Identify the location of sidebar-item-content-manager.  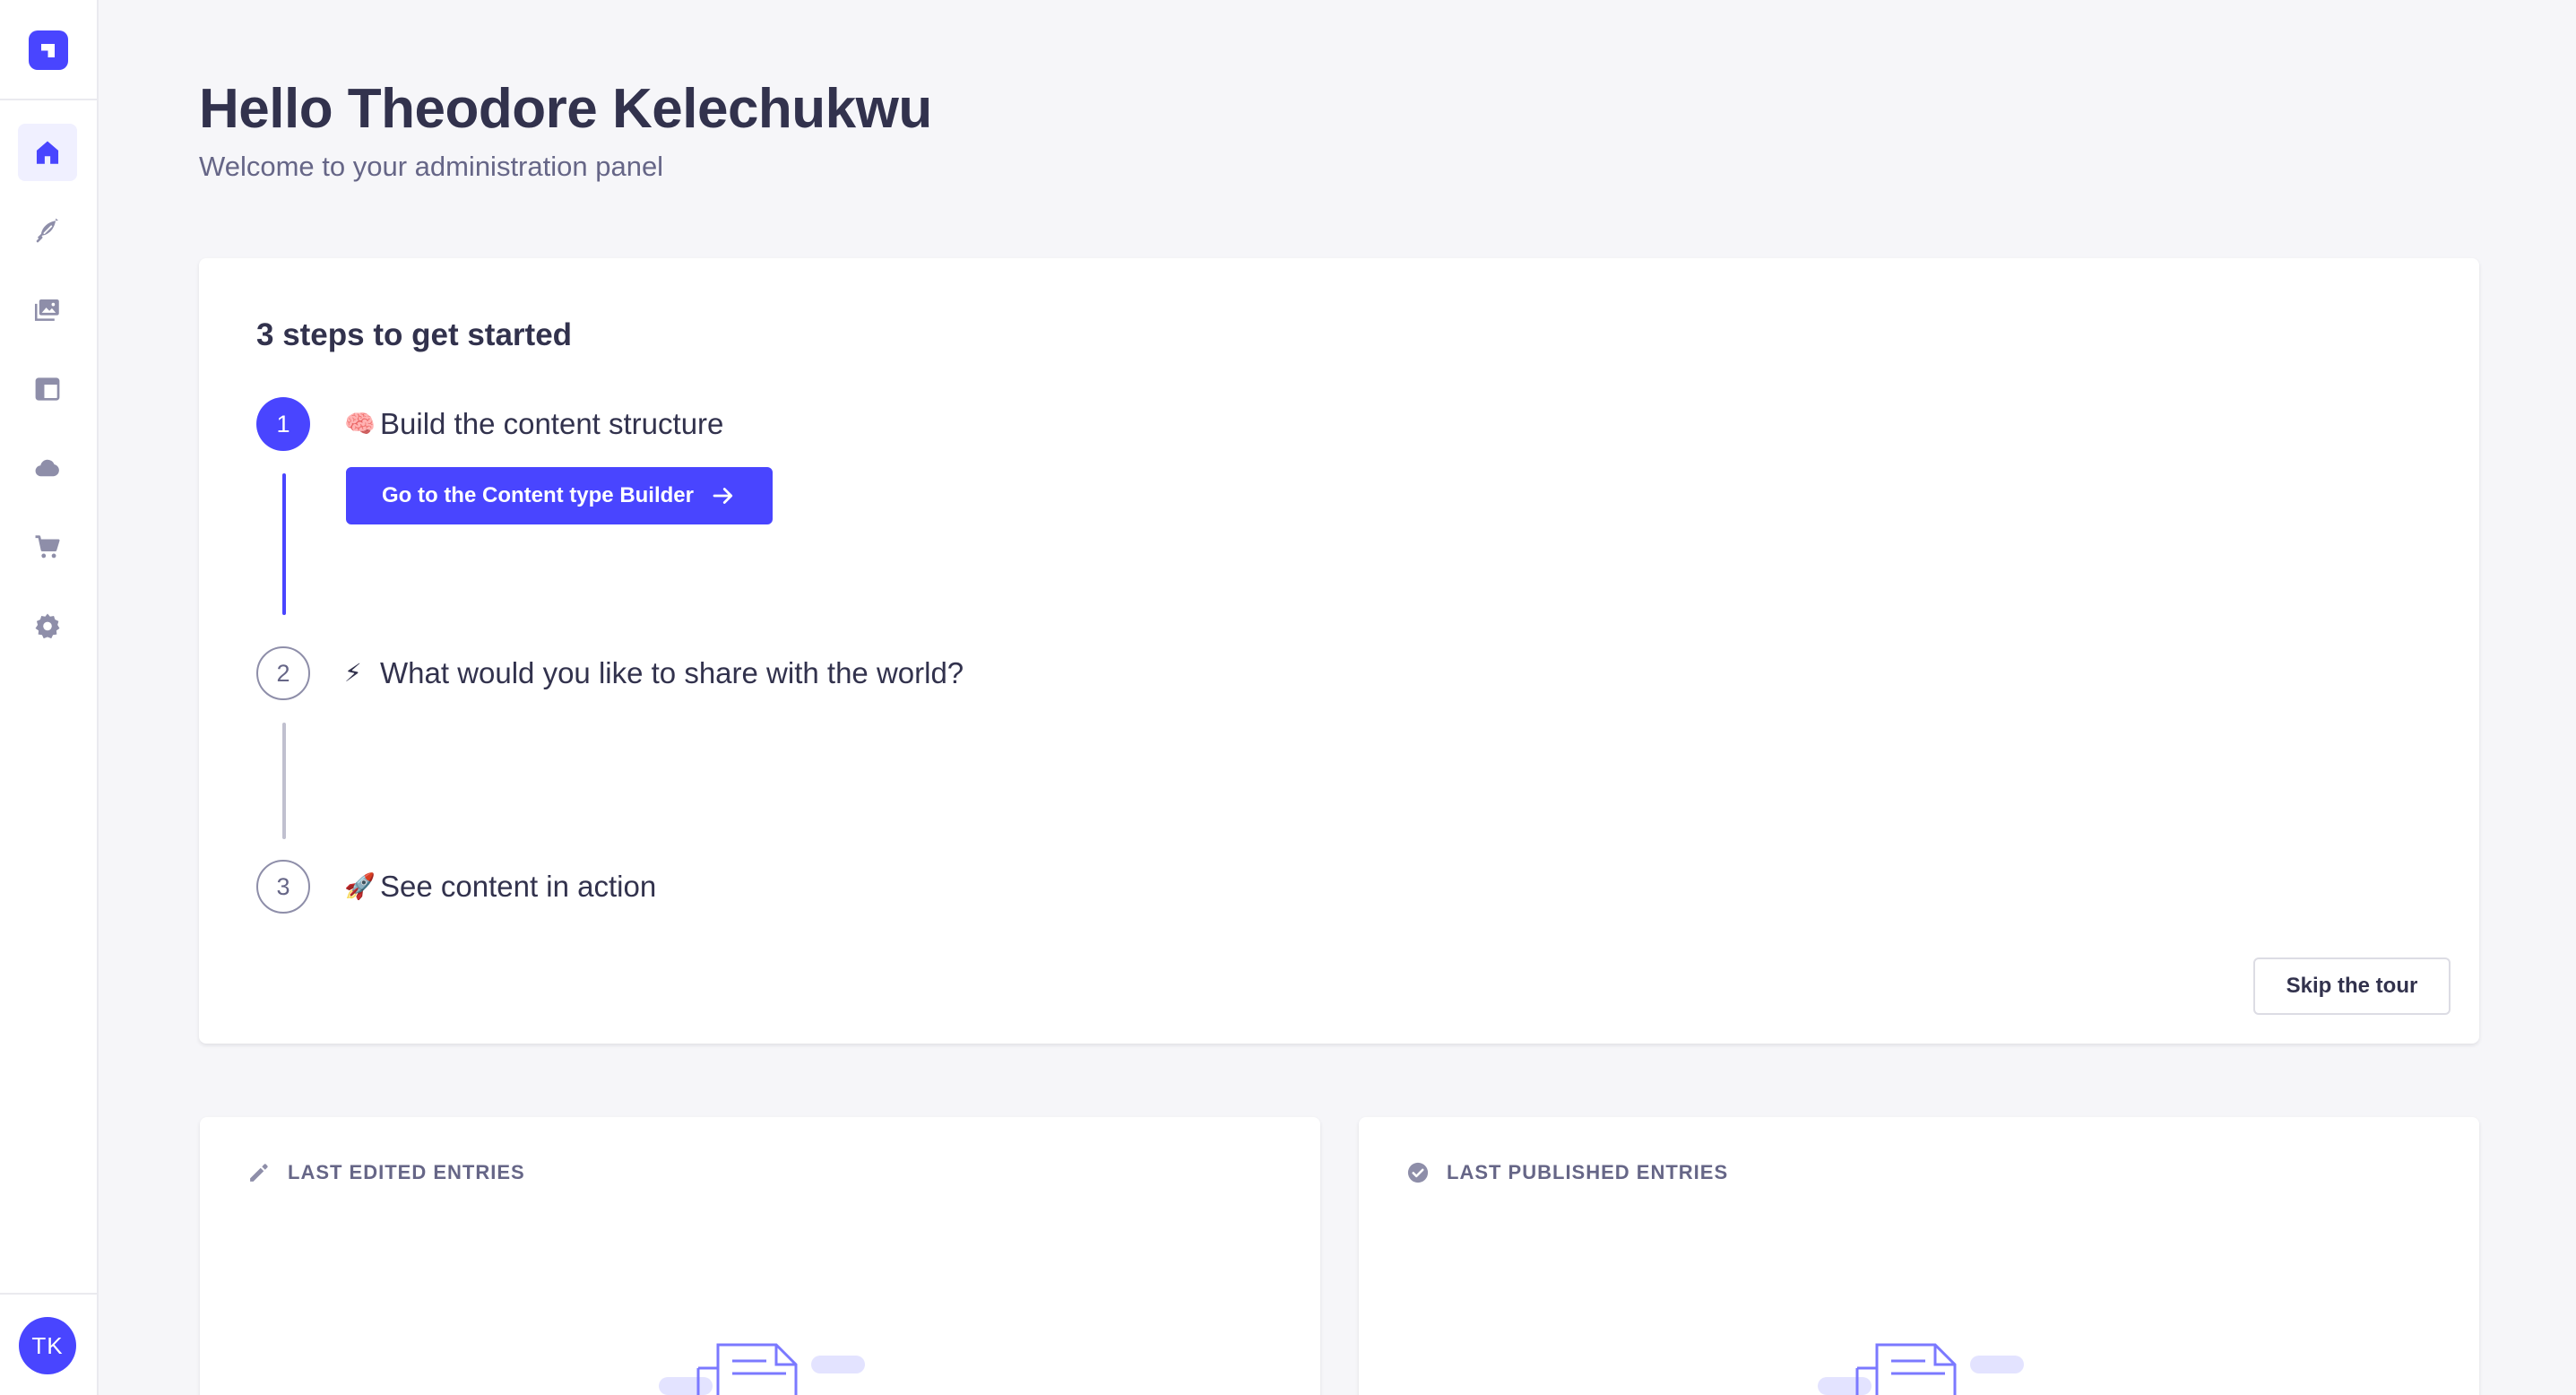
(47, 231).